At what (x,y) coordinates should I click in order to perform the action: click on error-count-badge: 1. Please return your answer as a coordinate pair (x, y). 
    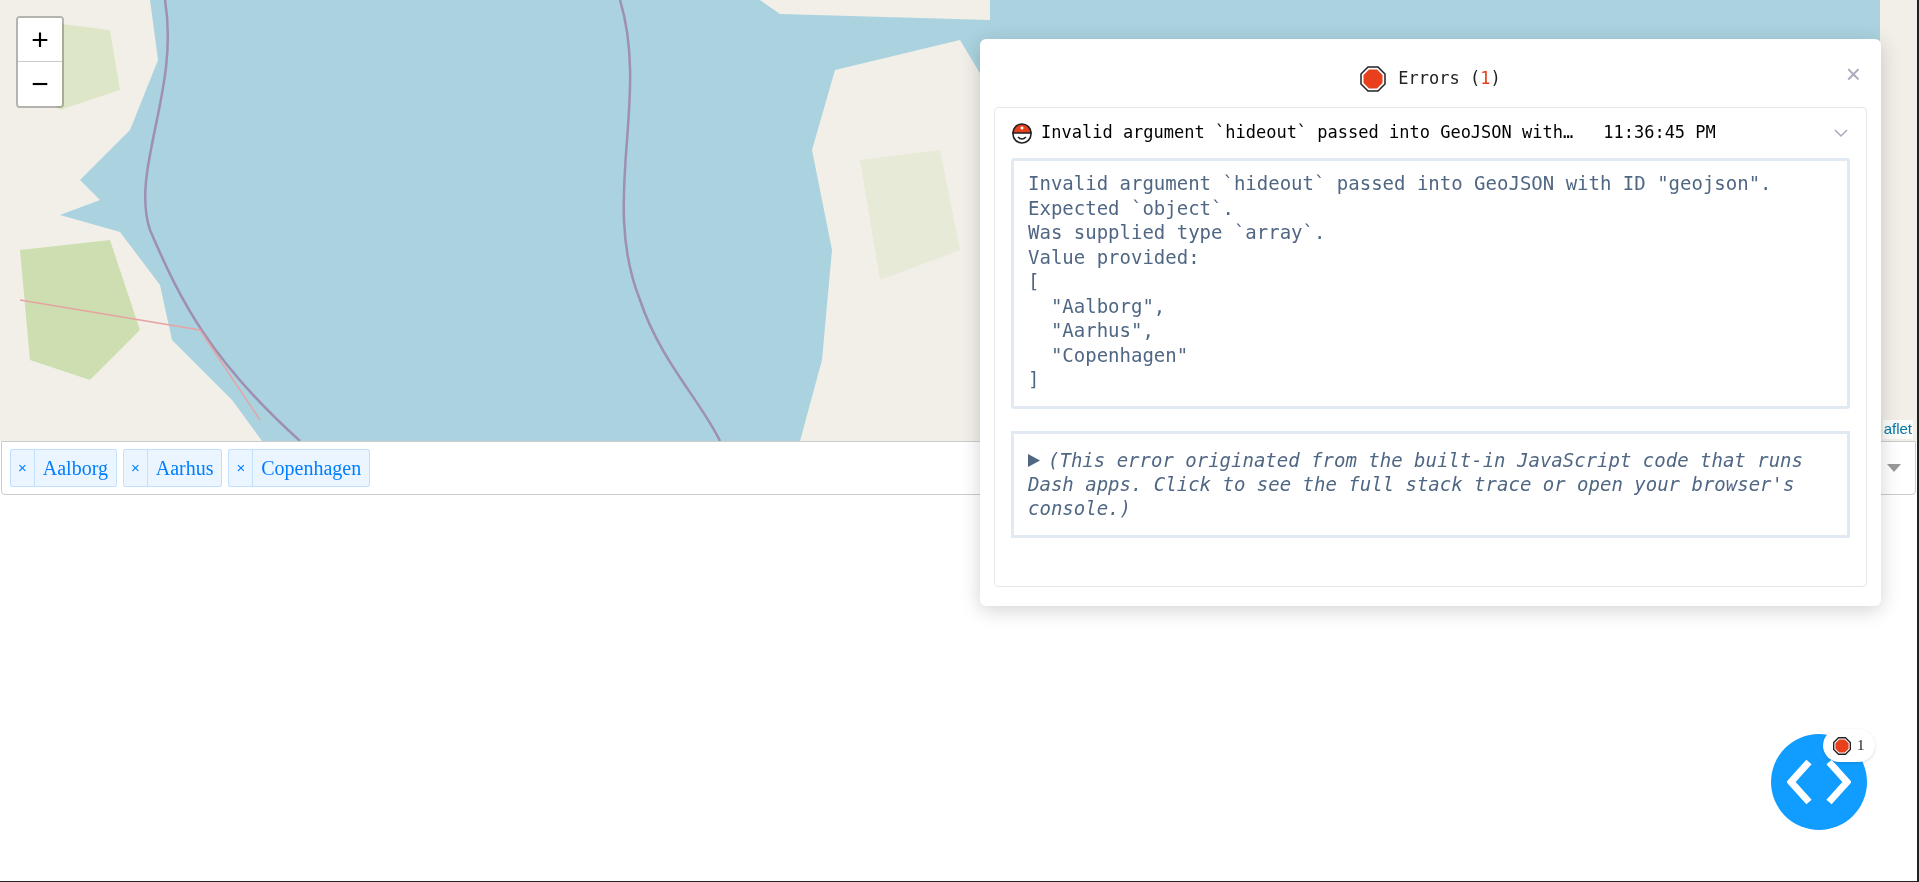
    Looking at the image, I should click on (1849, 745).